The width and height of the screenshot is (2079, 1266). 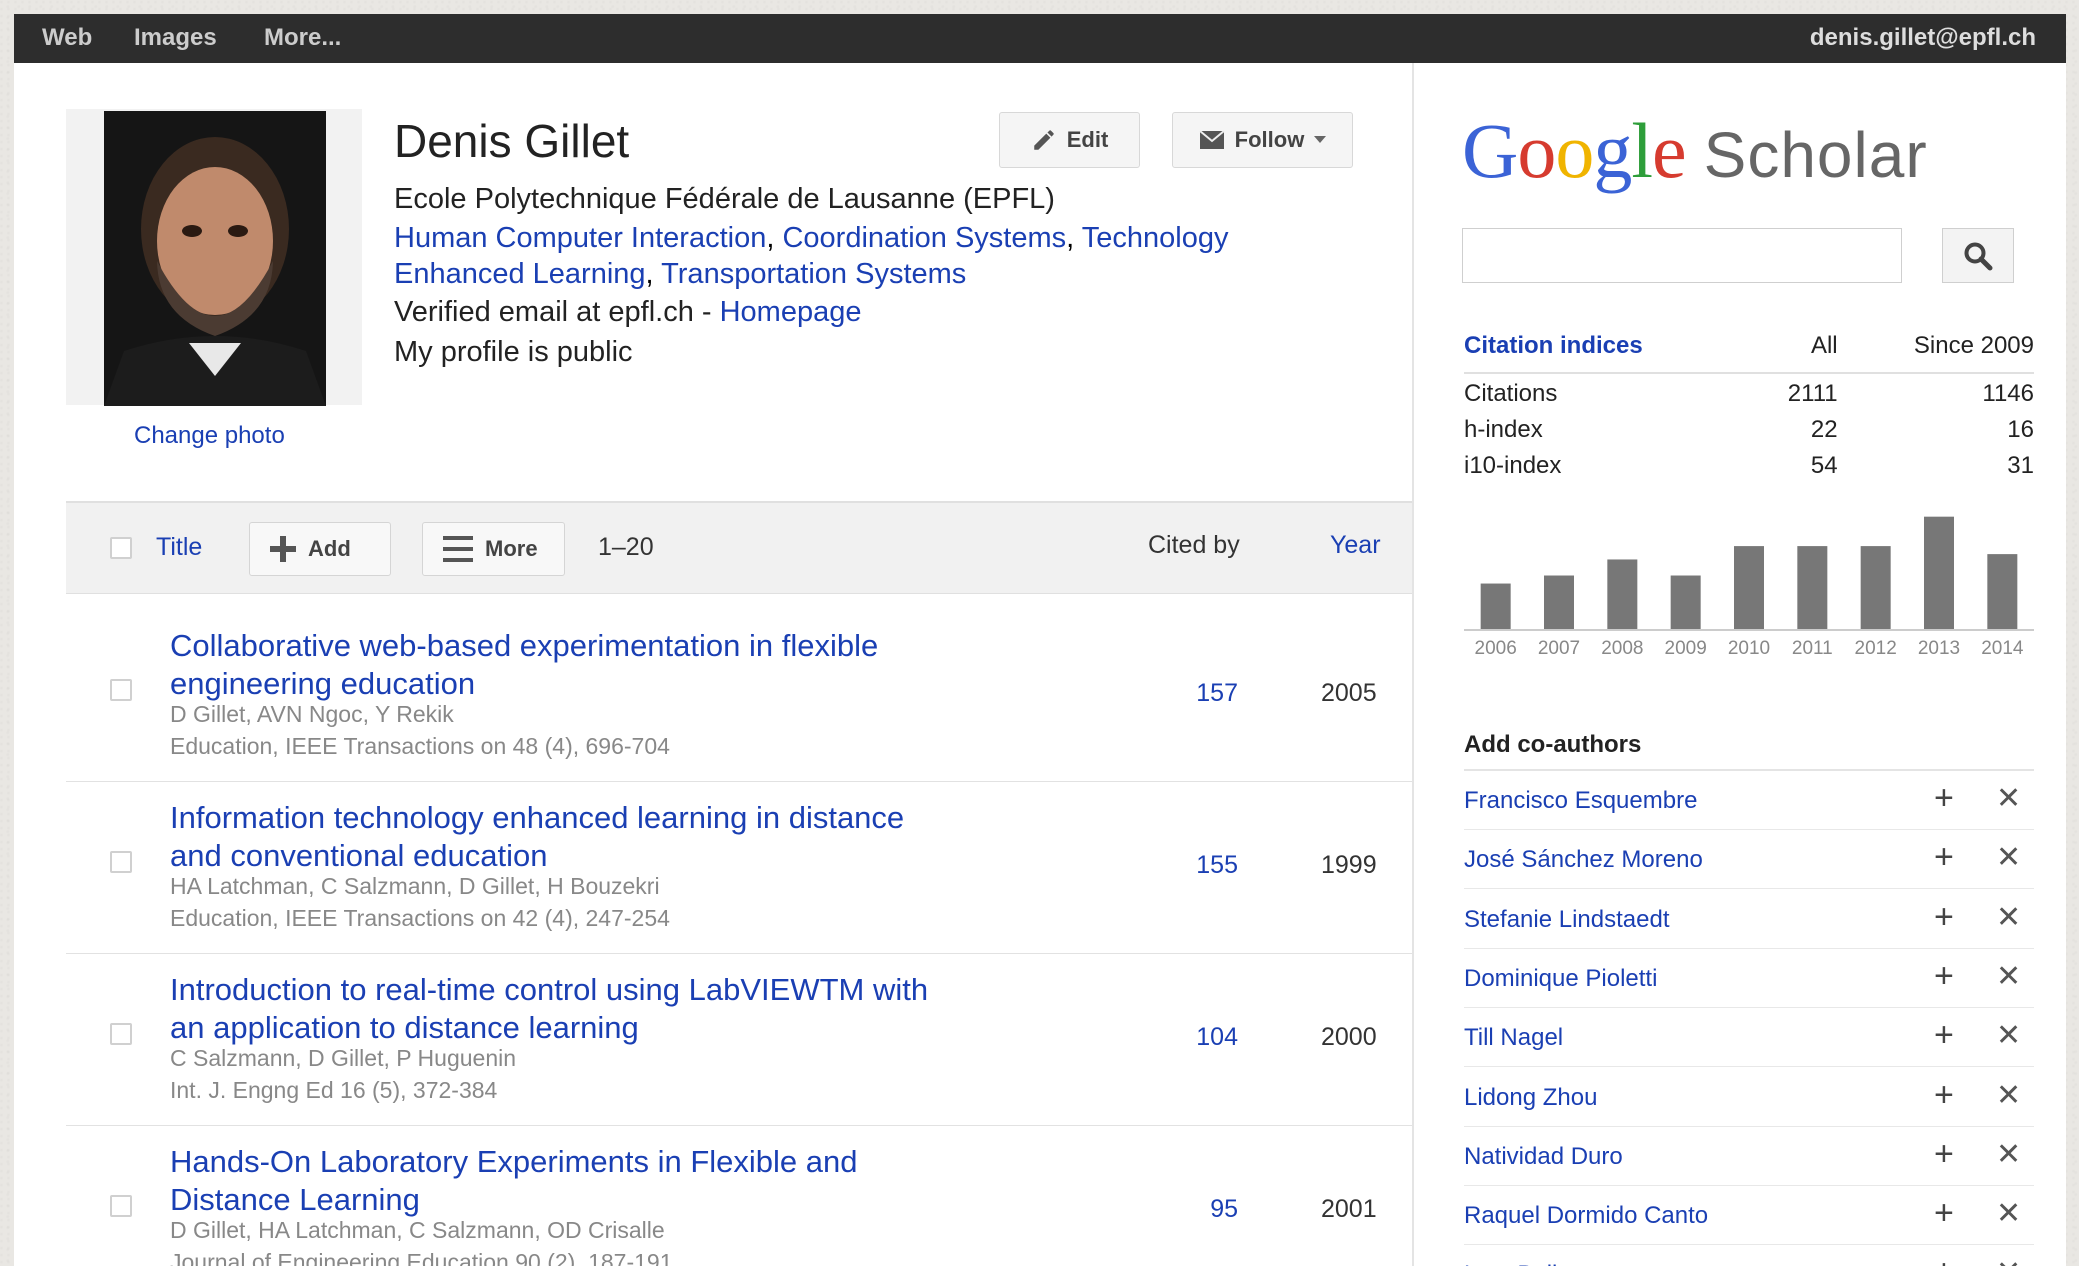 What do you see at coordinates (1812, 648) in the screenshot?
I see `chart-tick-label: 2011` at bounding box center [1812, 648].